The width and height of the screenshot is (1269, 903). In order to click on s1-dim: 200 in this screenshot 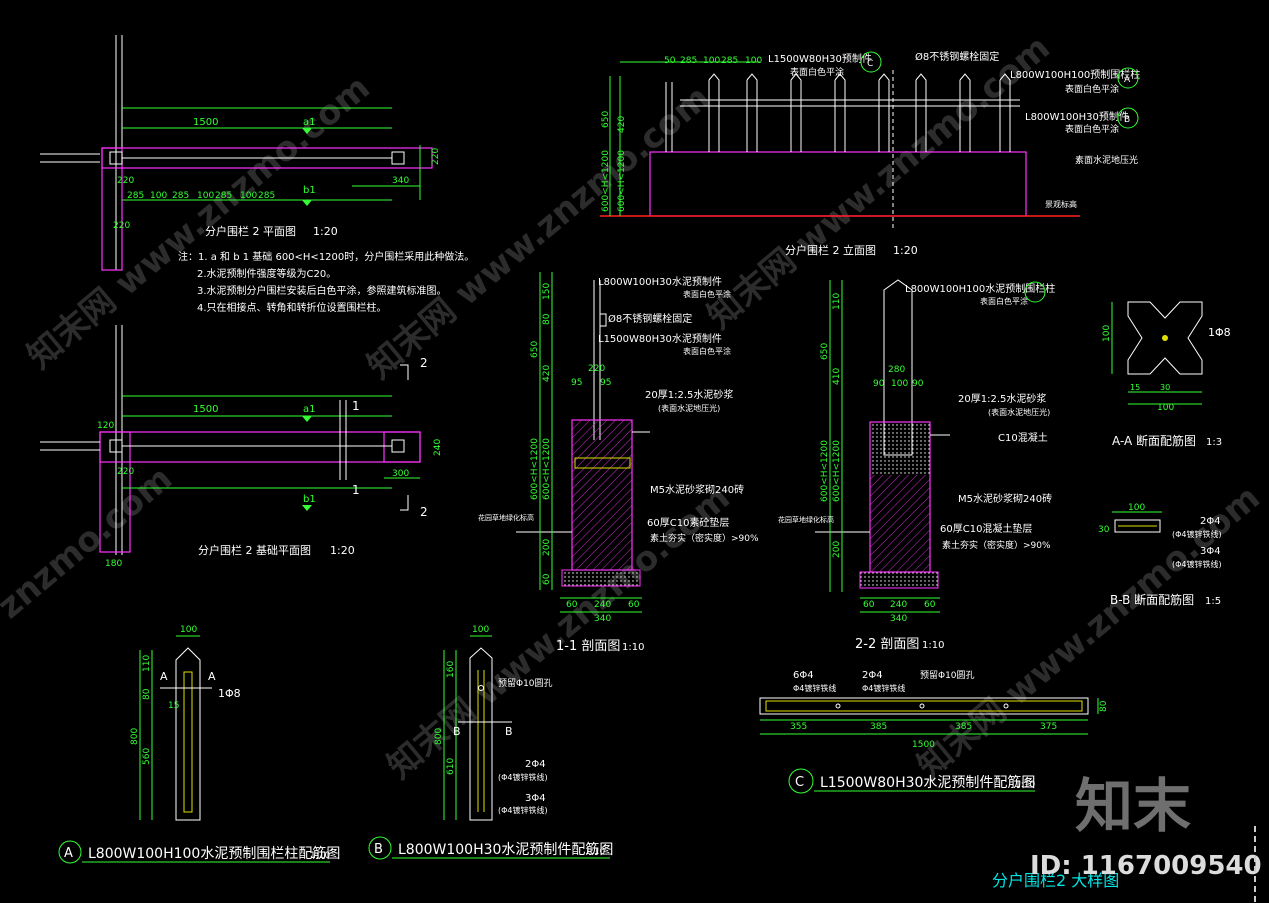, I will do `click(547, 547)`.